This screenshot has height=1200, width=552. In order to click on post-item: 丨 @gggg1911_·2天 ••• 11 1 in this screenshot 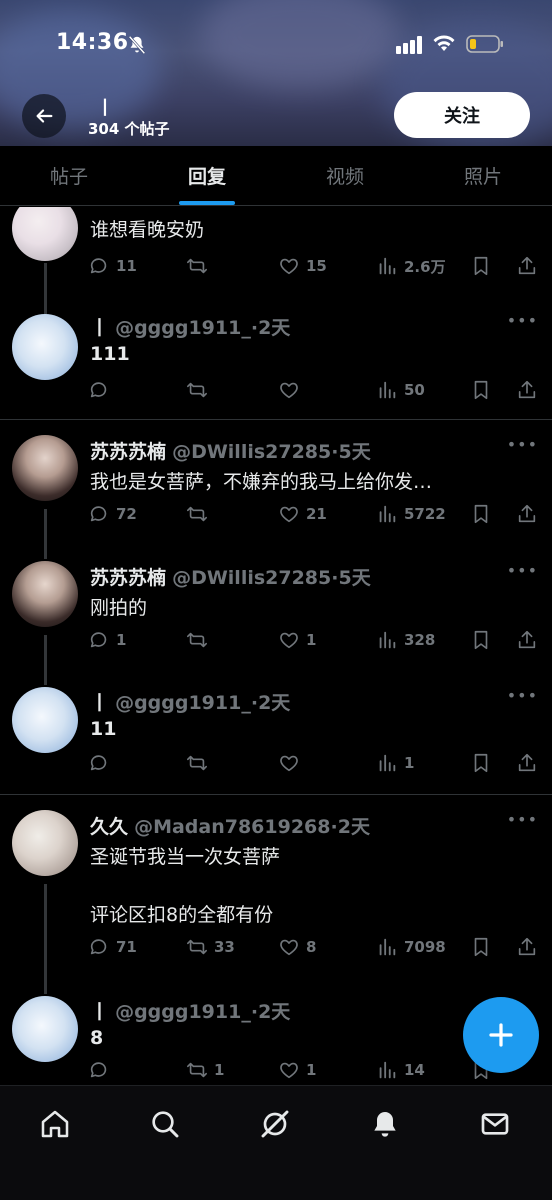, I will do `click(276, 741)`.